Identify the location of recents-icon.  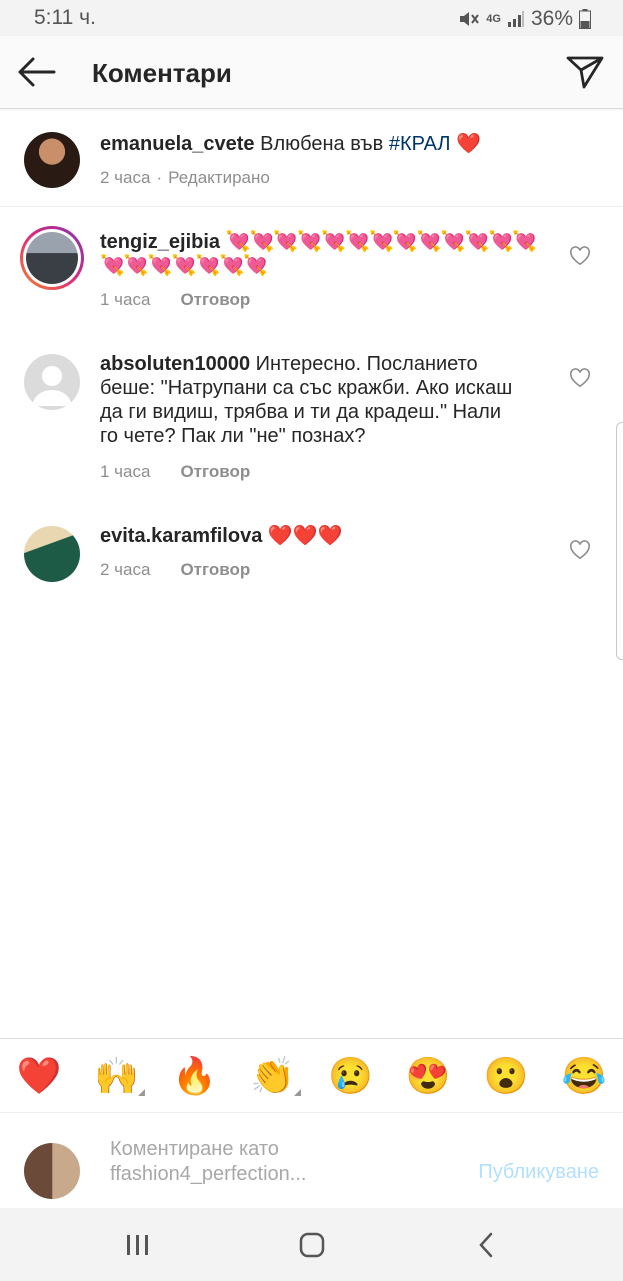
(137, 1245).